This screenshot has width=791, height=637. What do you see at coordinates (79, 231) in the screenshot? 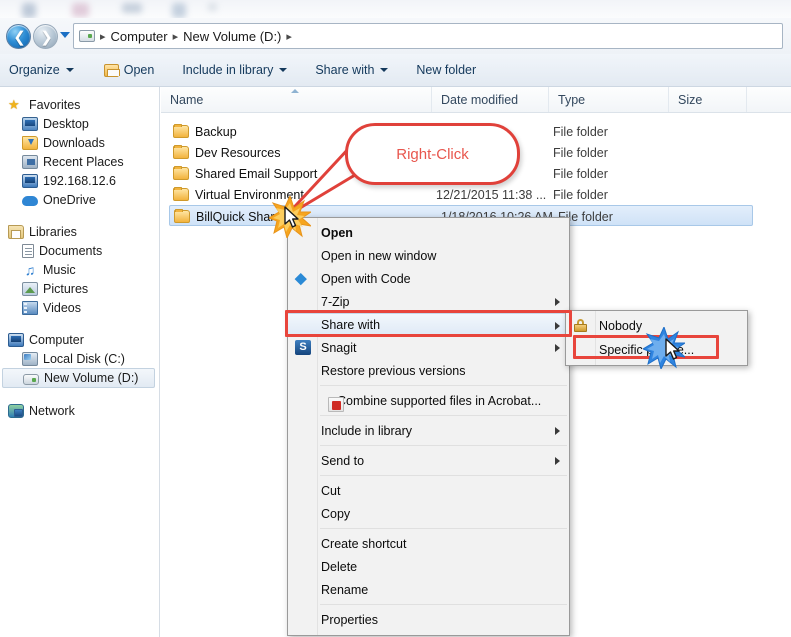
I see `nav-group-libraries: Libraries` at bounding box center [79, 231].